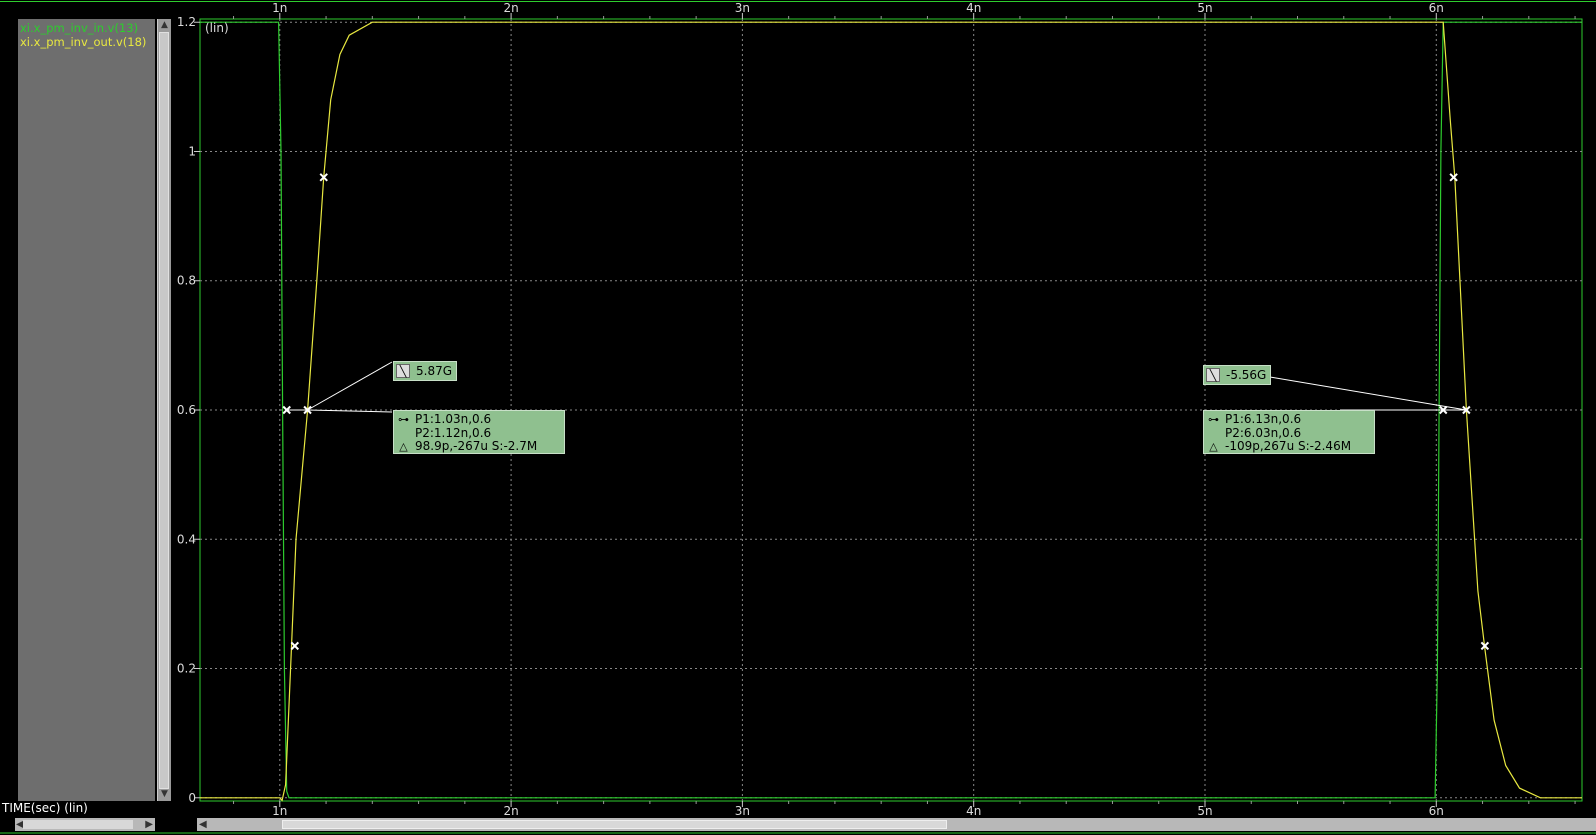  I want to click on x-tick-label-top: 2n, so click(510, 8).